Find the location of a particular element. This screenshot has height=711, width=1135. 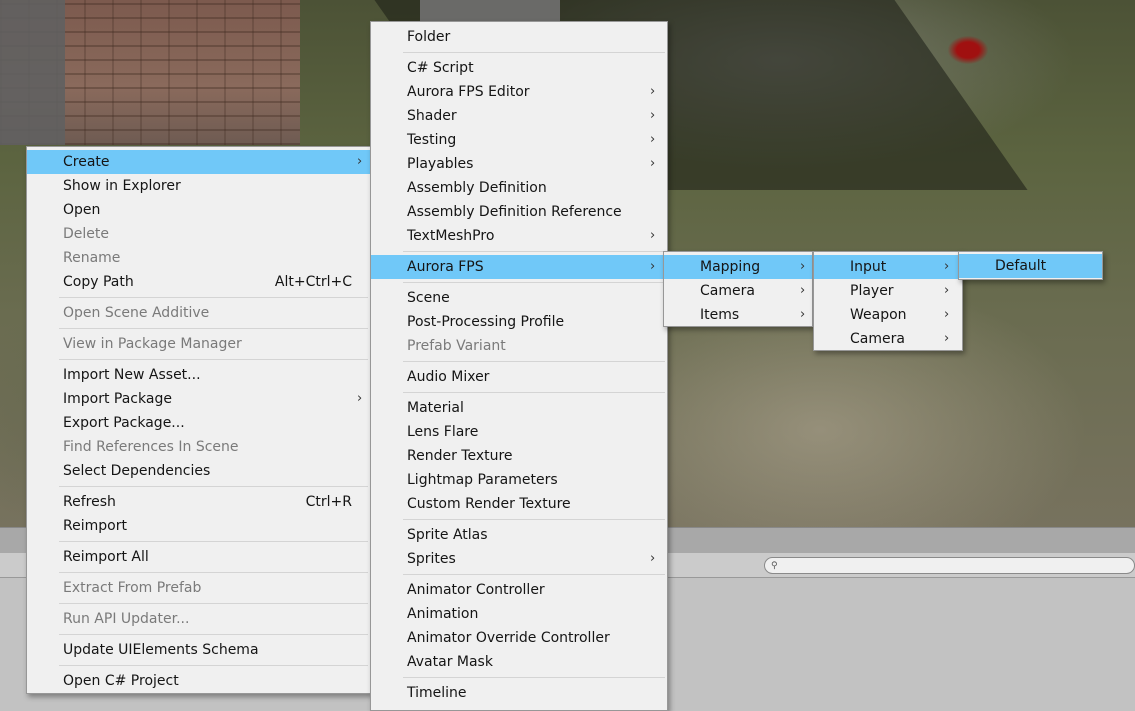

menu-item-label: Custom Render Texture is located at coordinates (489, 504).